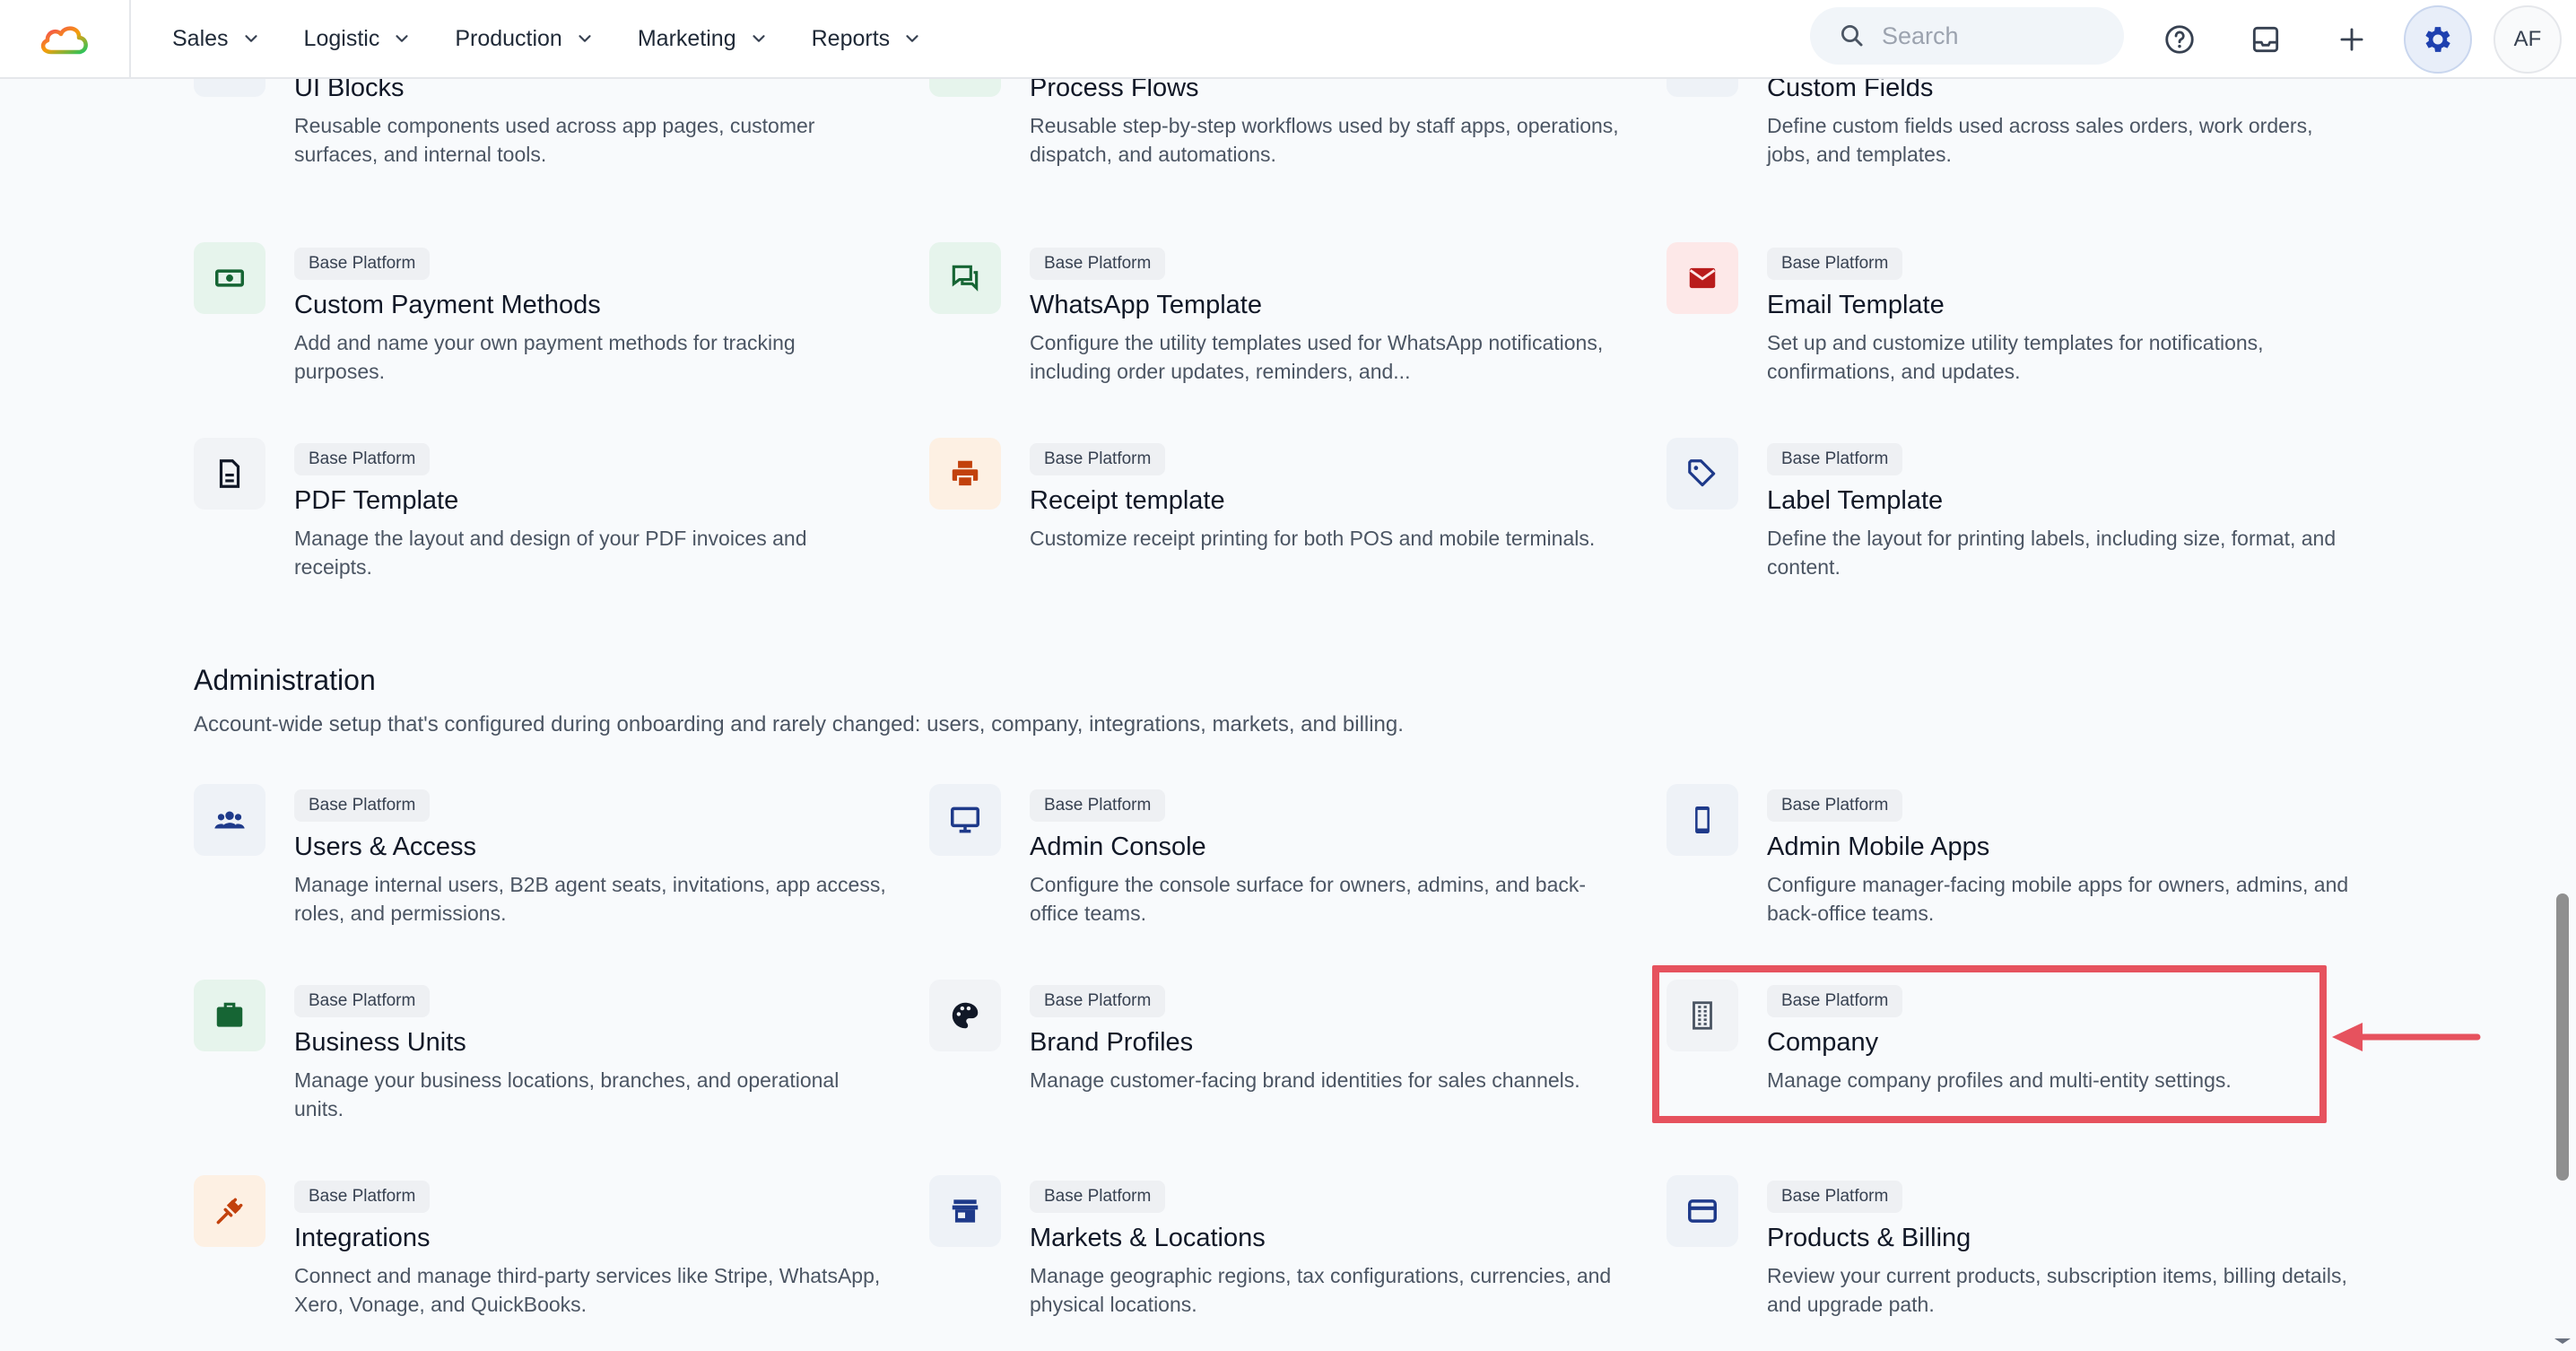 The width and height of the screenshot is (2576, 1351). I want to click on palette-icon-tile, so click(965, 1015).